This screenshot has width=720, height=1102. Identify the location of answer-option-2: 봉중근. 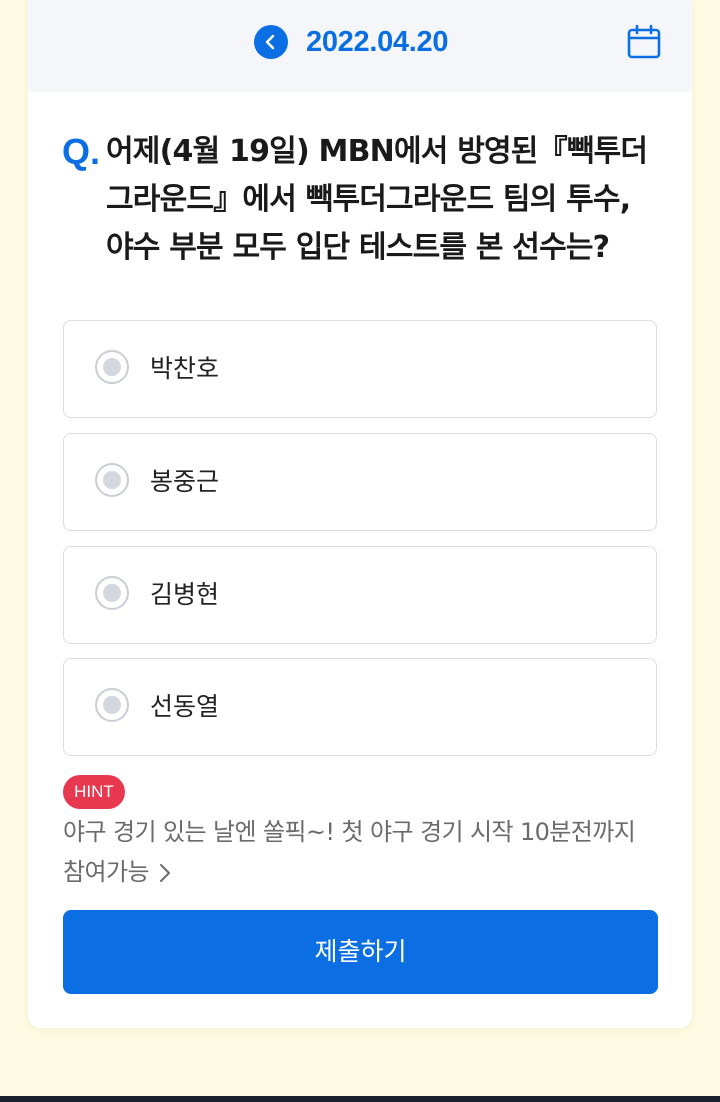
(360, 482).